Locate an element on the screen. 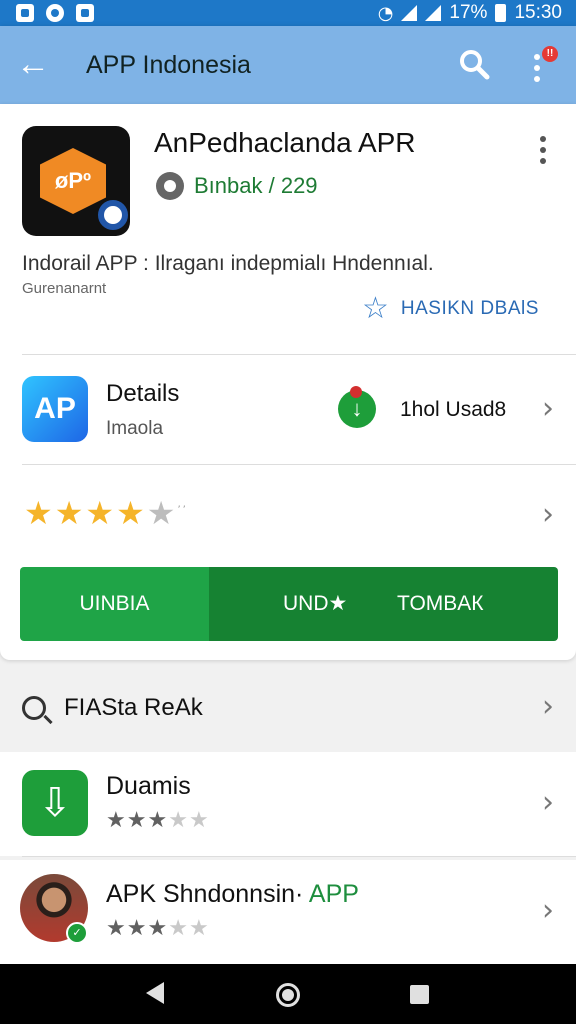 Image resolution: width=576 pixels, height=1024 pixels. system-nav-bar is located at coordinates (288, 994).